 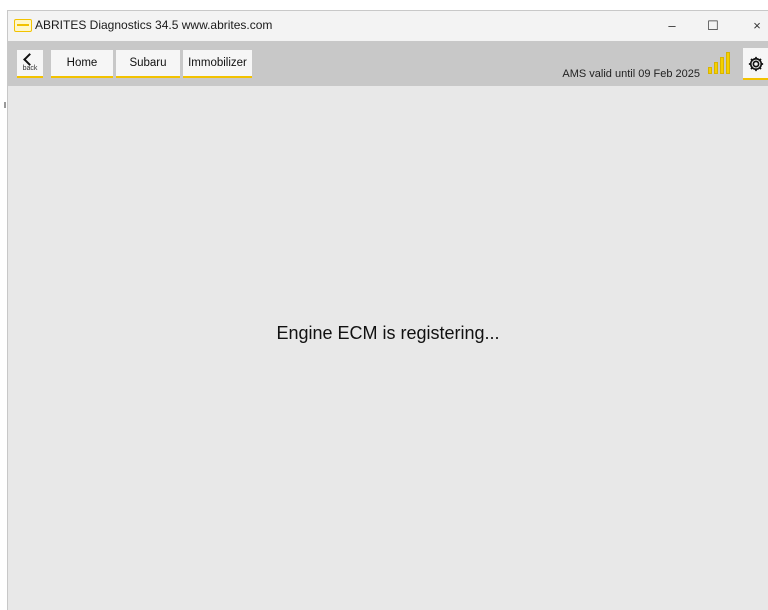 I want to click on breadcrumb-immobilizer: Immobilizer, so click(x=217, y=64).